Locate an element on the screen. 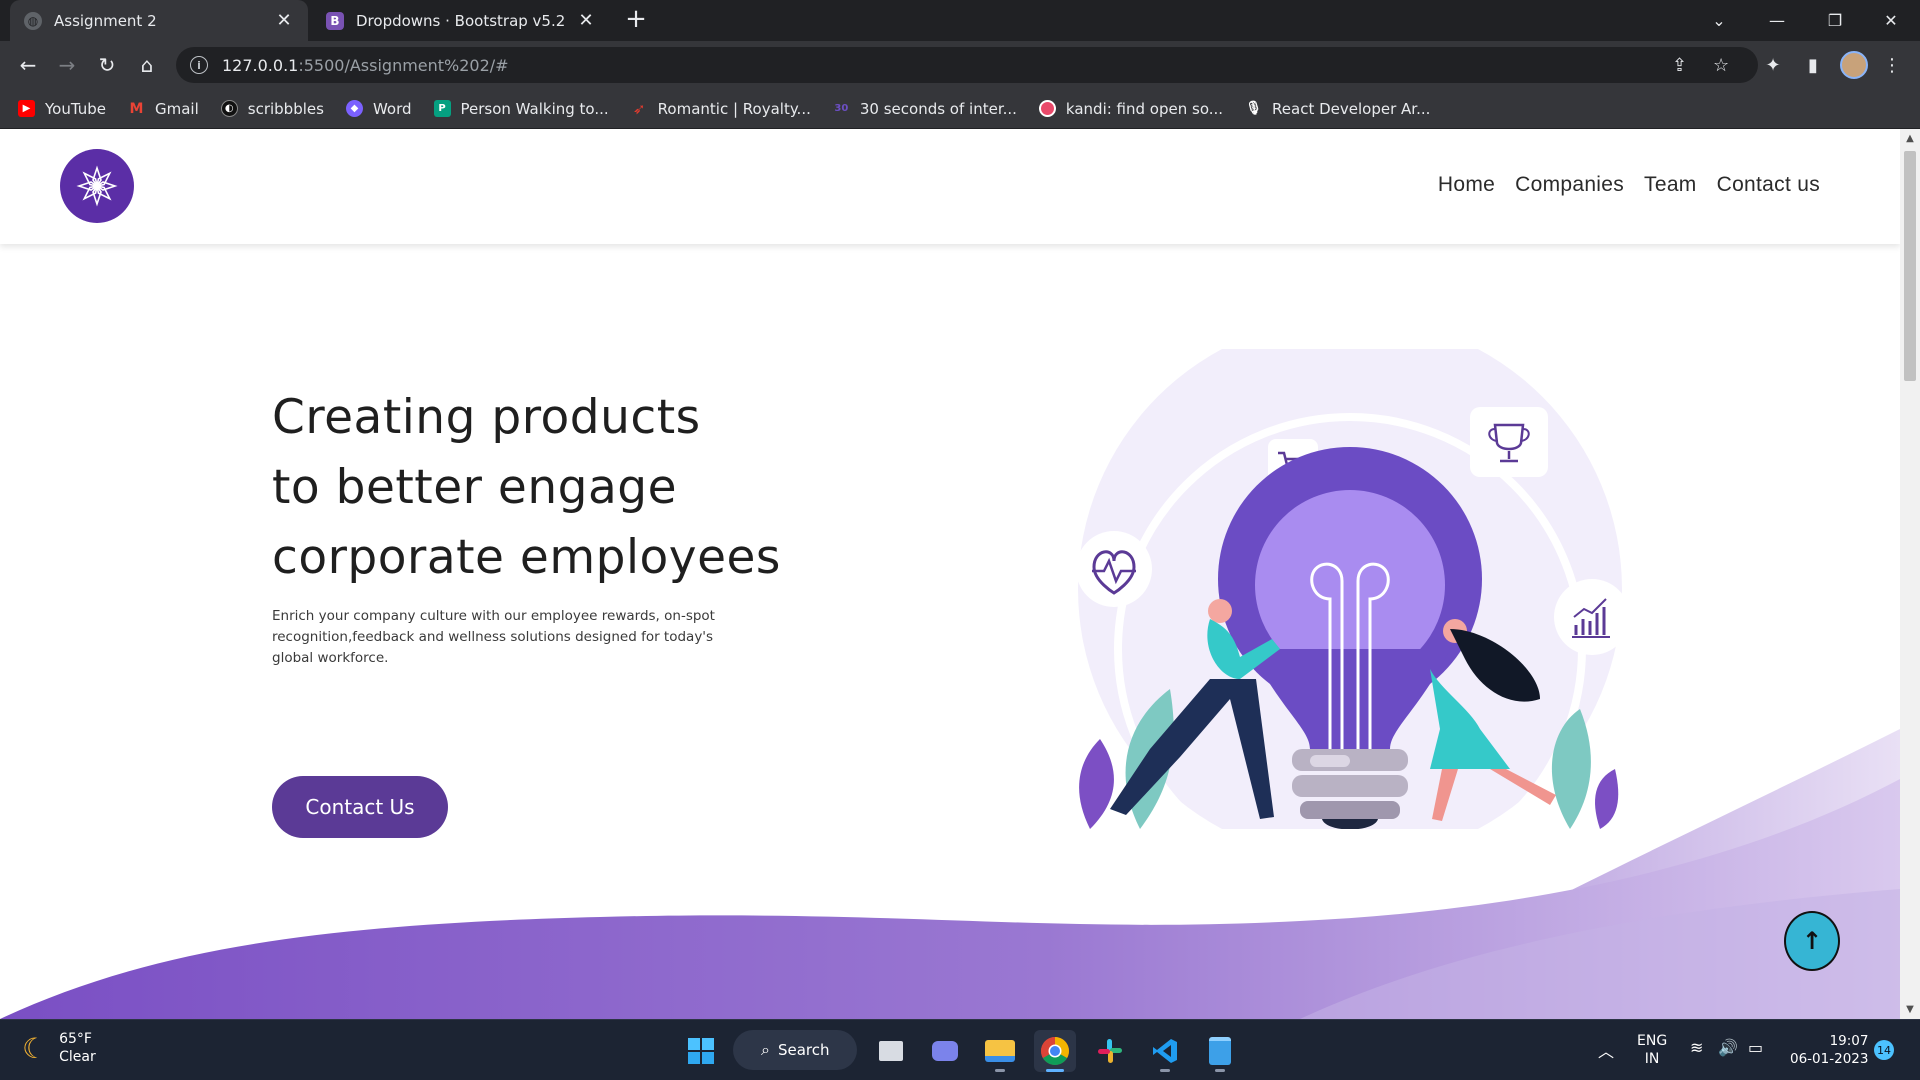 The height and width of the screenshot is (1080, 1920). bookmark-gmail: M Gmail is located at coordinates (163, 109).